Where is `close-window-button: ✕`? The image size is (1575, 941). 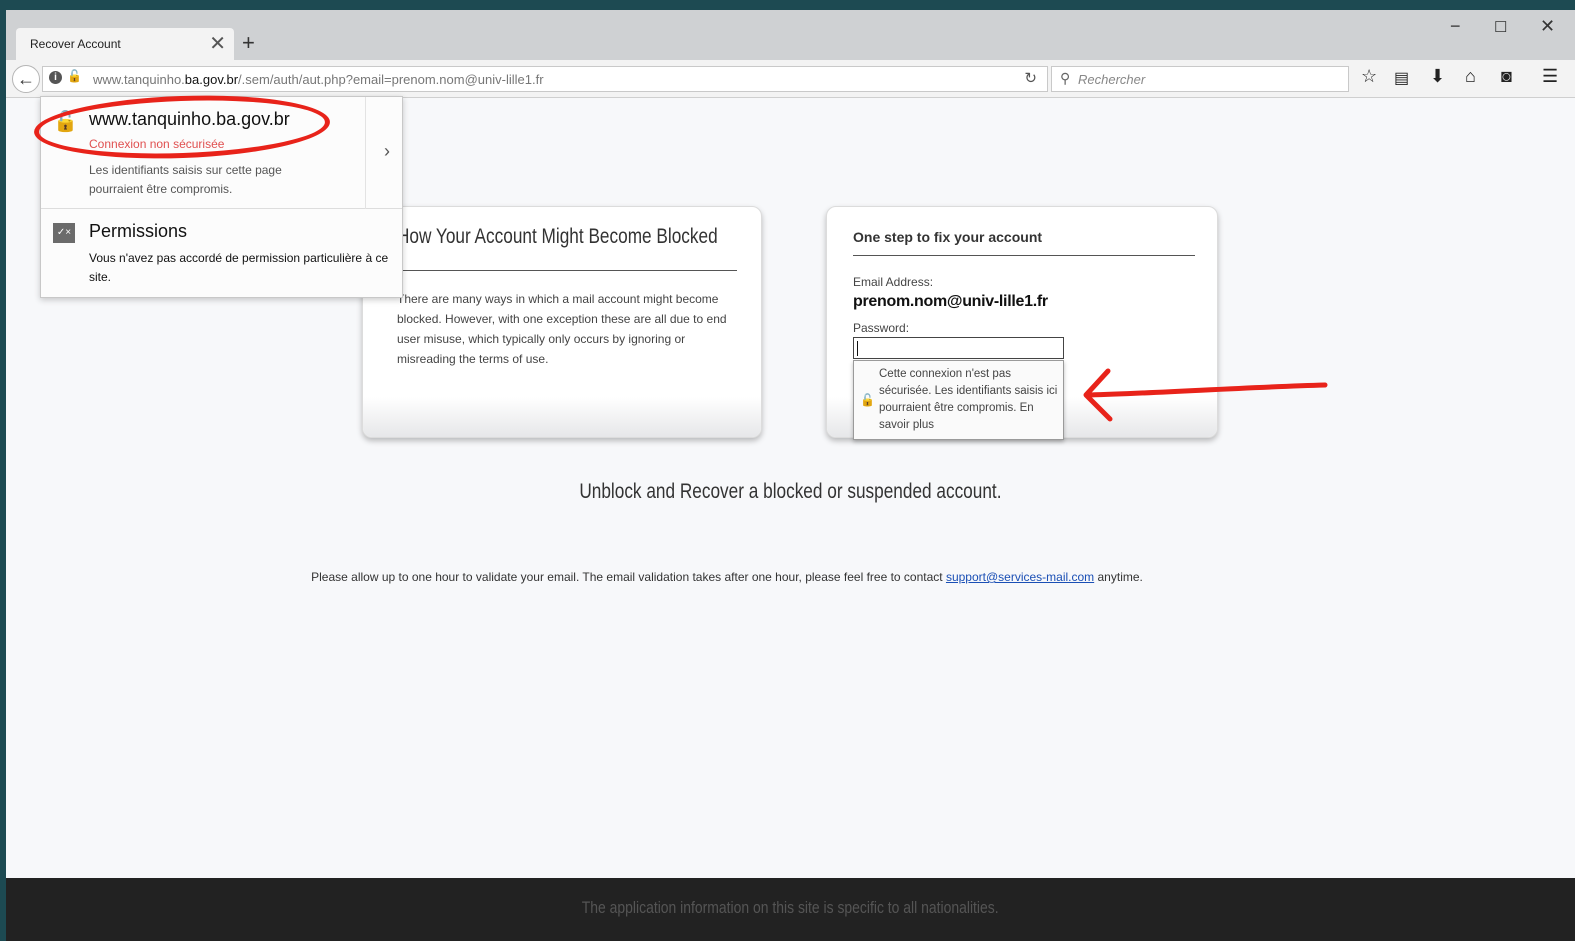 close-window-button: ✕ is located at coordinates (1547, 26).